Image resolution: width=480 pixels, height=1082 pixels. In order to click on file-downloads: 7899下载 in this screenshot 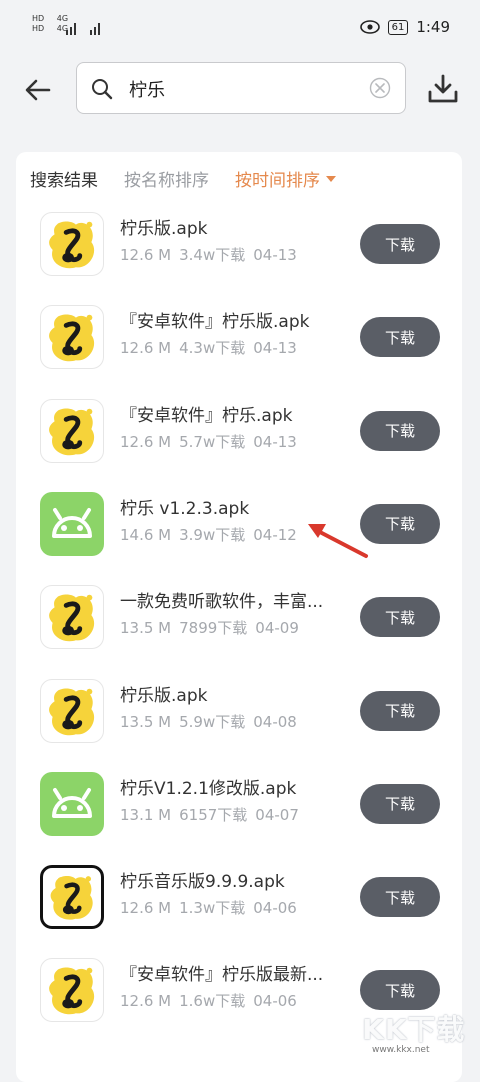, I will do `click(213, 628)`.